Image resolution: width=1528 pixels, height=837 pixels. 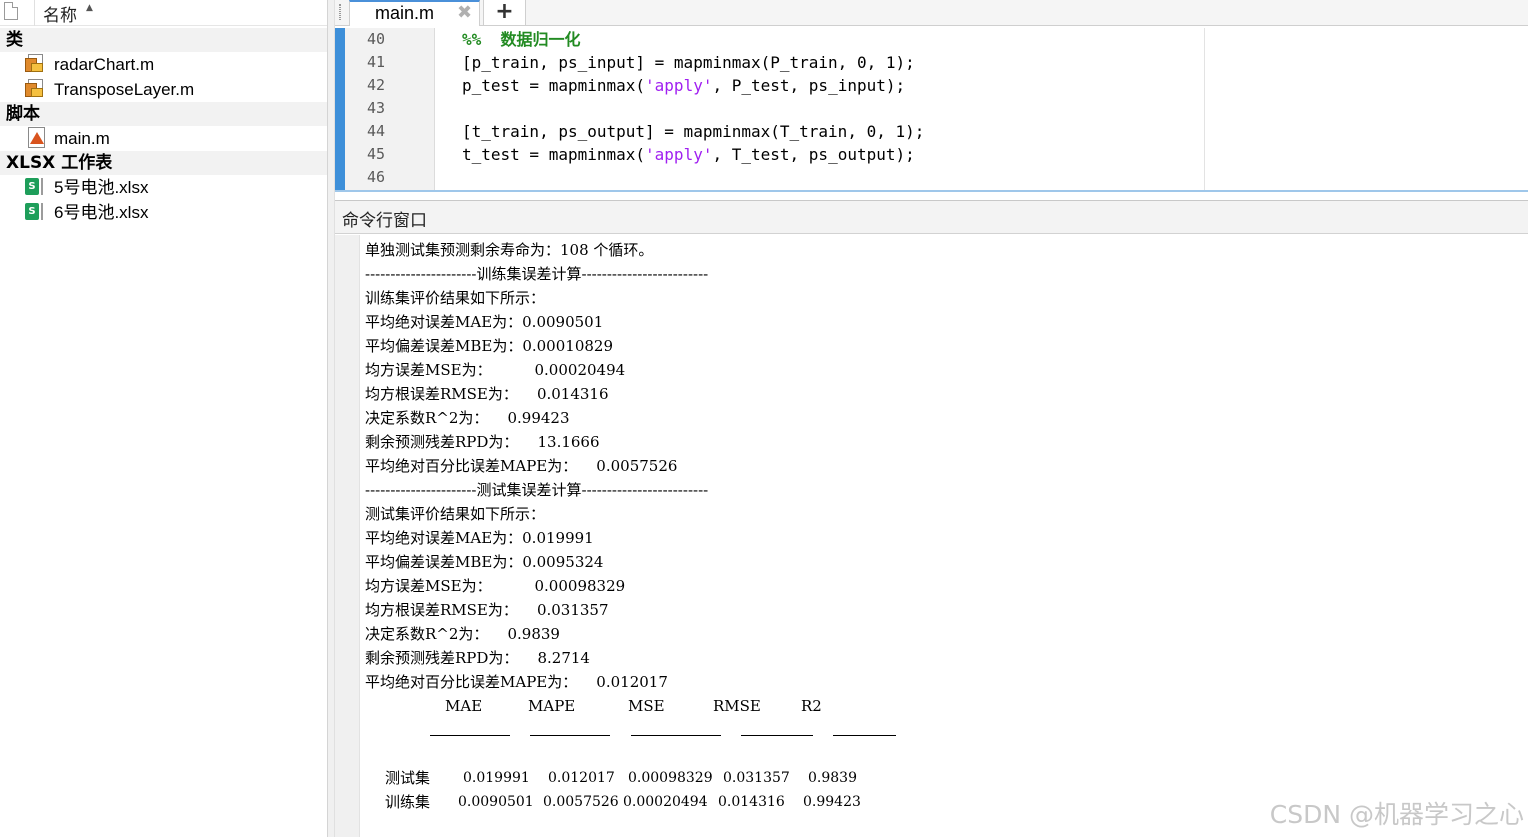 I want to click on output-line: 决定系数R^2为： 0.9839, so click(x=462, y=634).